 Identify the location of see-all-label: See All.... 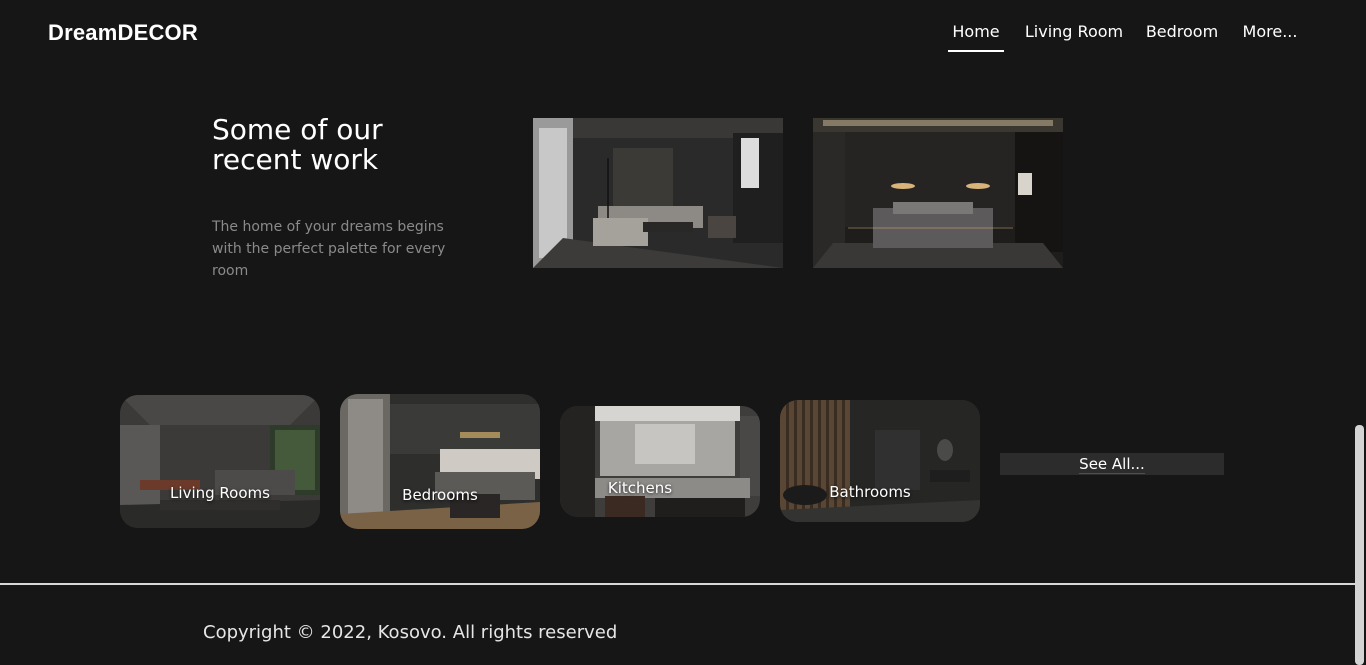
(1112, 464).